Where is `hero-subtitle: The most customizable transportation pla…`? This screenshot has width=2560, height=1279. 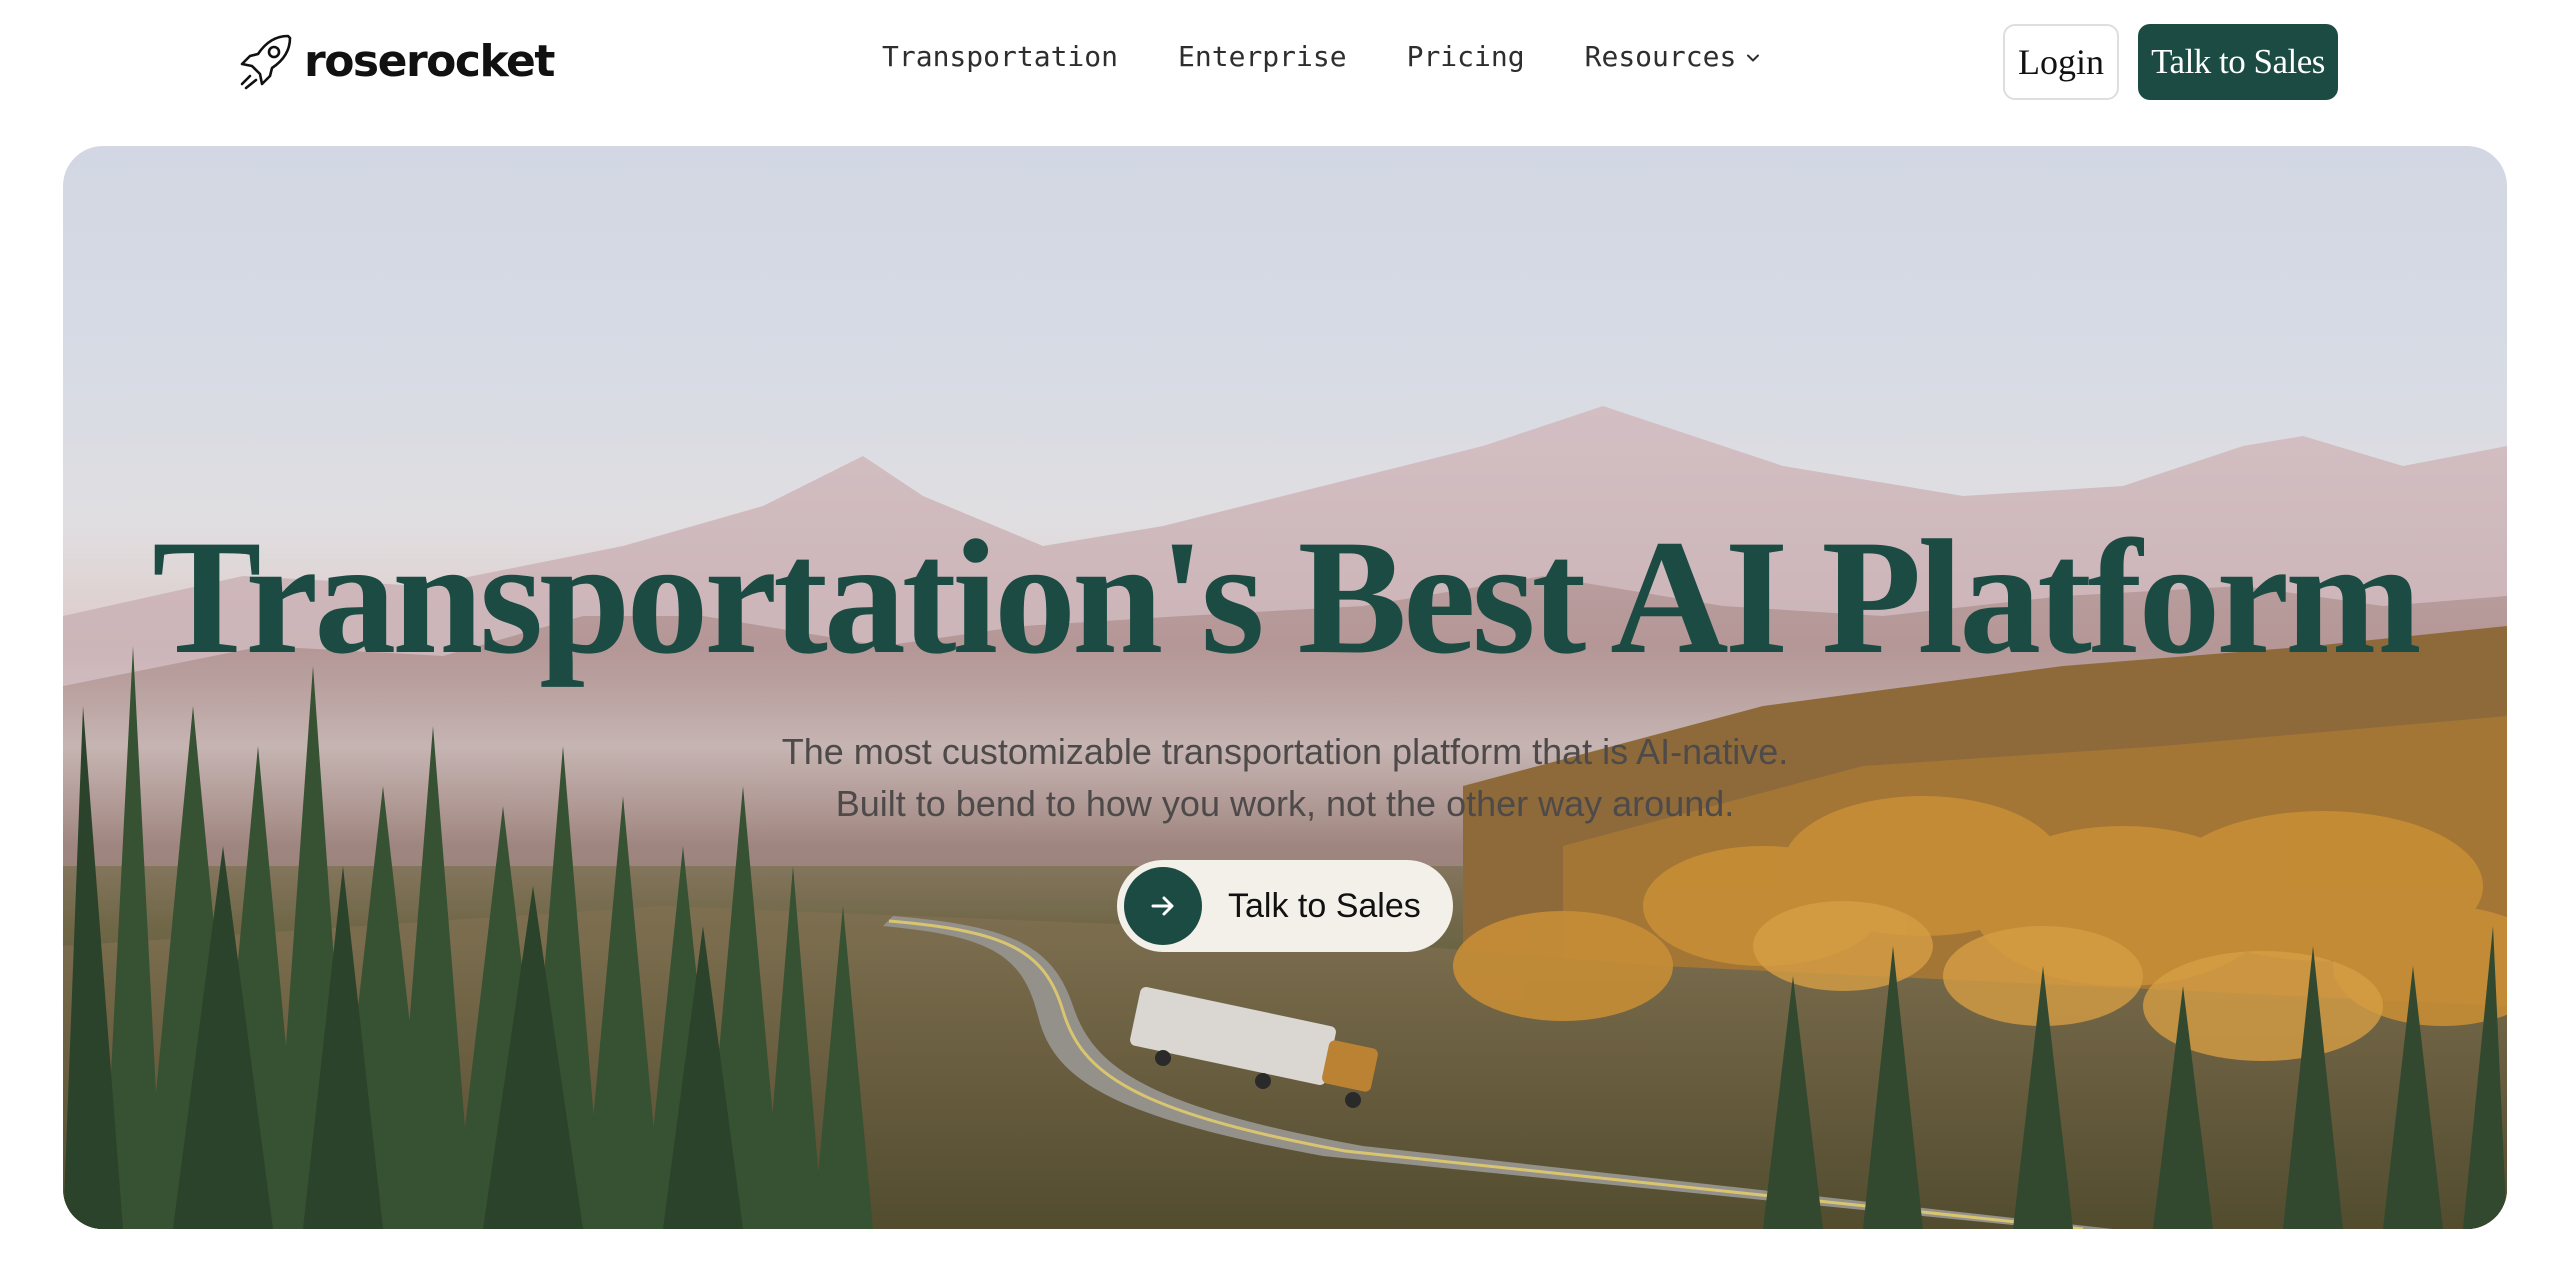 hero-subtitle: The most customizable transportation pla… is located at coordinates (1285, 778).